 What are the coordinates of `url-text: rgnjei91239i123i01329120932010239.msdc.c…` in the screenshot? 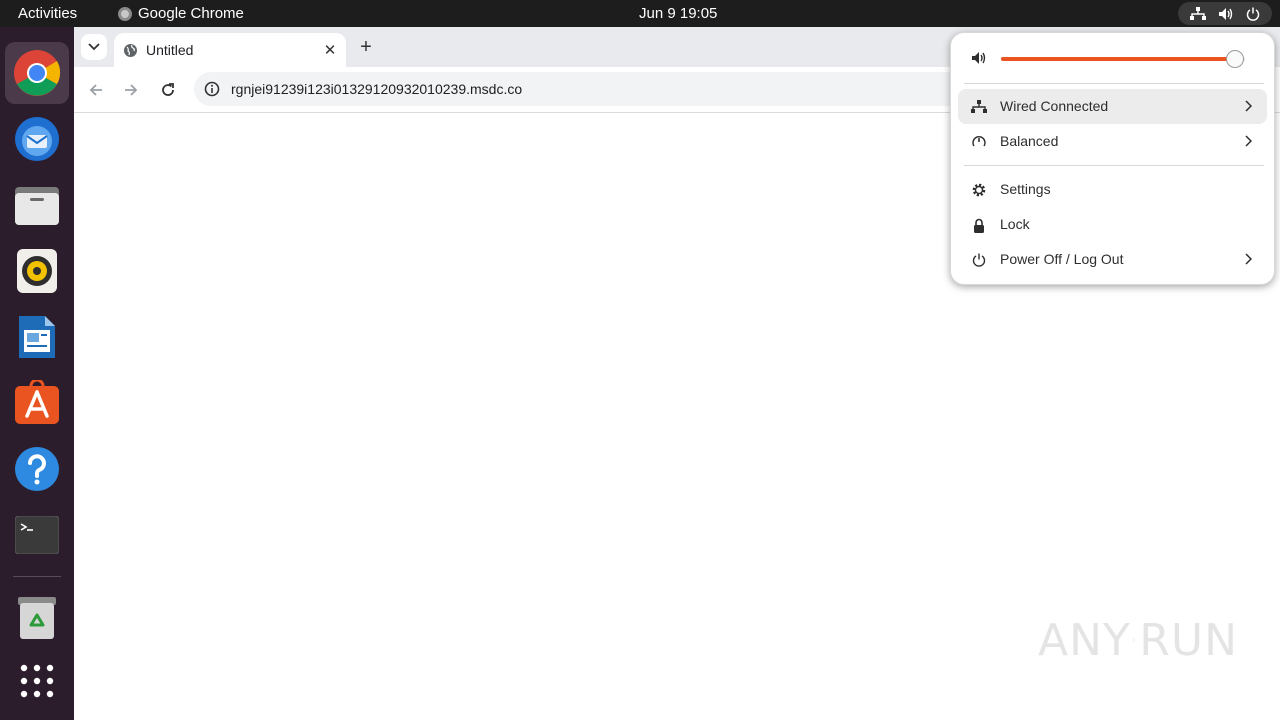 It's located at (376, 89).